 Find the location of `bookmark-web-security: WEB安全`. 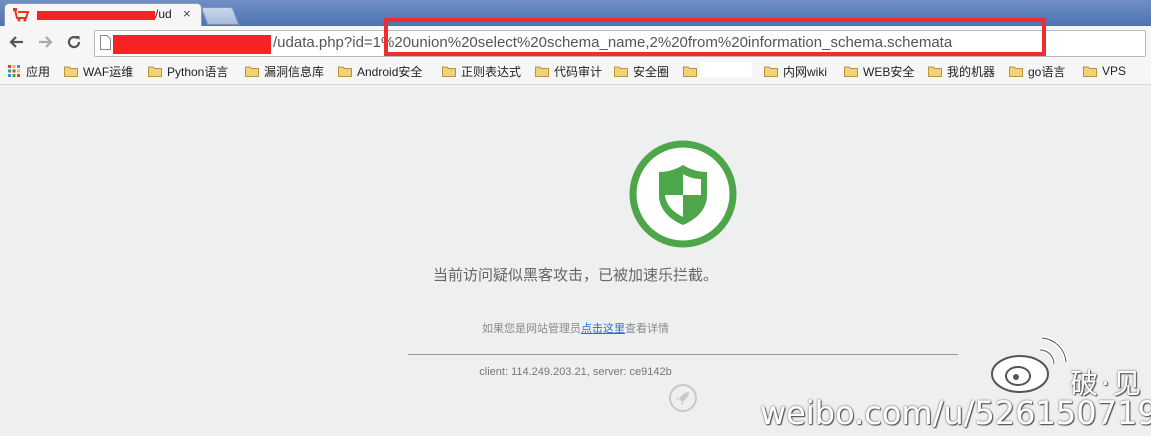

bookmark-web-security: WEB安全 is located at coordinates (879, 71).